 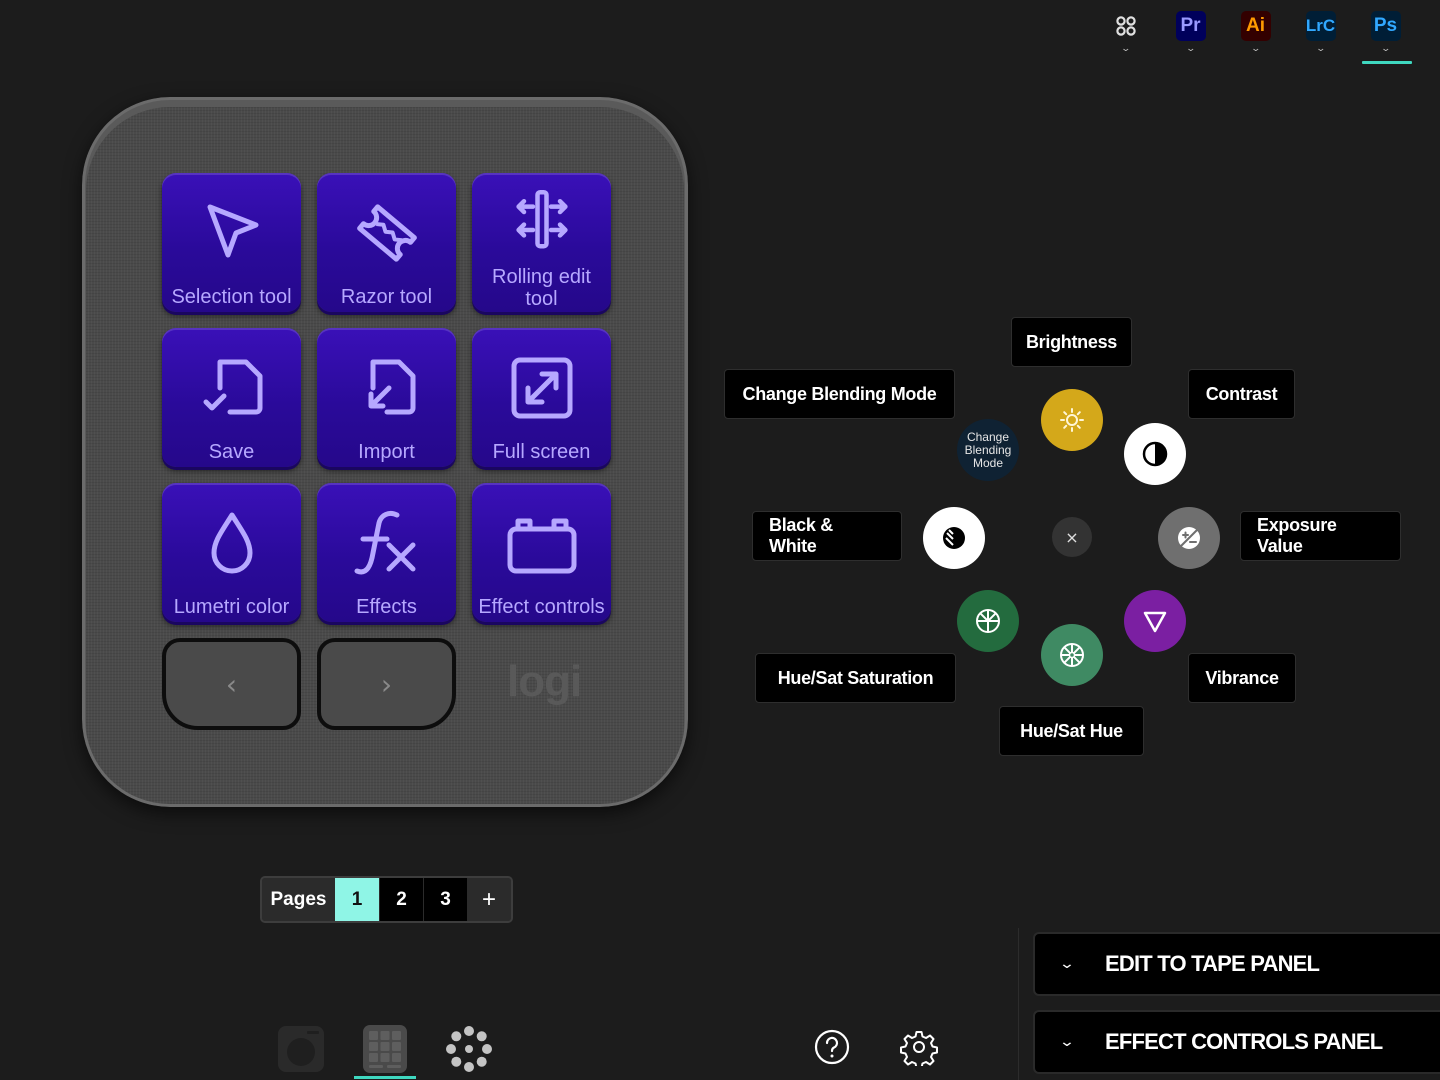 I want to click on app-photoshop: Ps ⌄, so click(x=1385, y=37).